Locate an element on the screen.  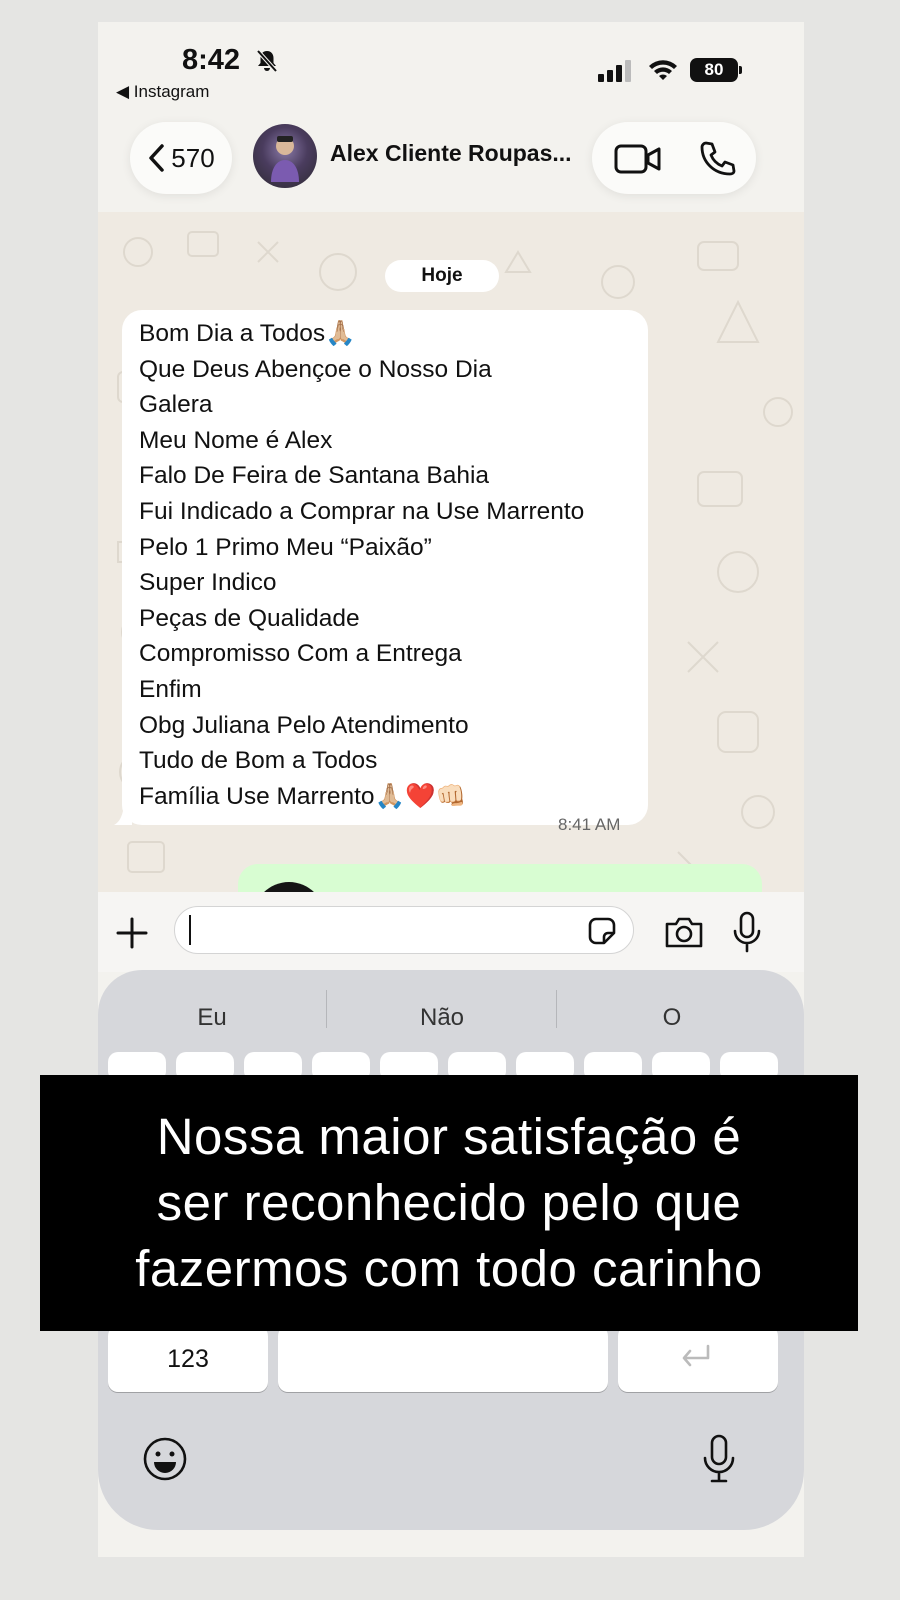
back-button: 570 is located at coordinates (181, 158).